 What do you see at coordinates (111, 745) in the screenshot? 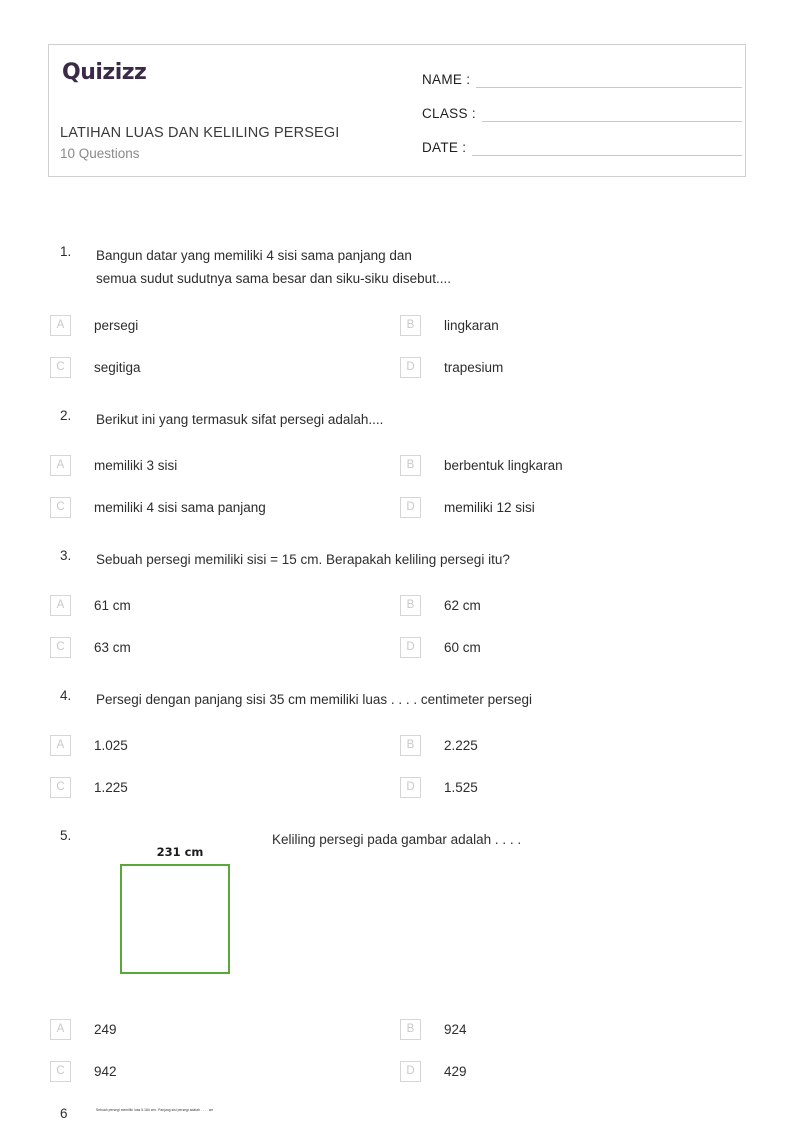
I see `option-text-a: 1.025` at bounding box center [111, 745].